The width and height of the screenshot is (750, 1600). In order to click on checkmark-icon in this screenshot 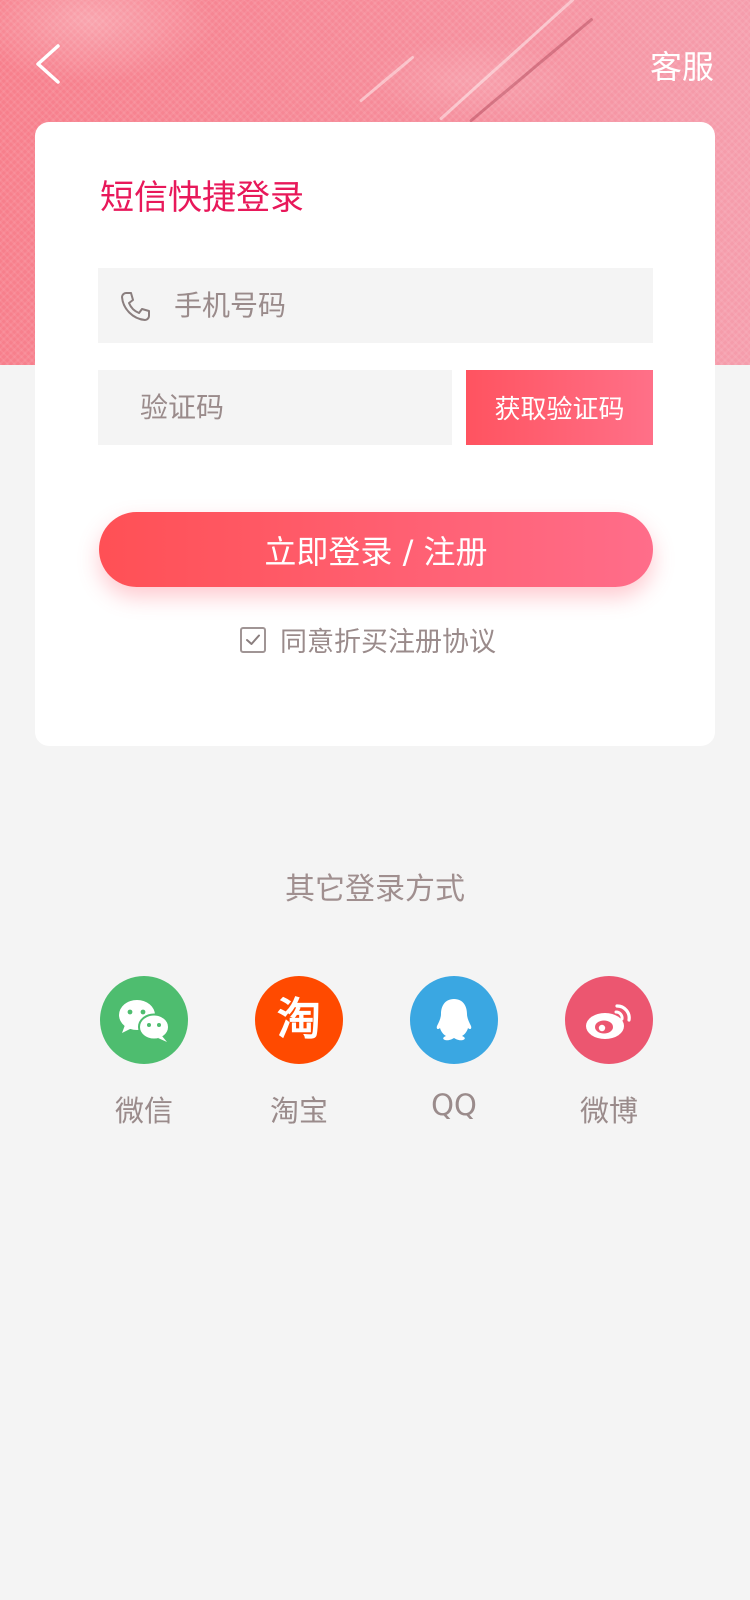, I will do `click(253, 639)`.